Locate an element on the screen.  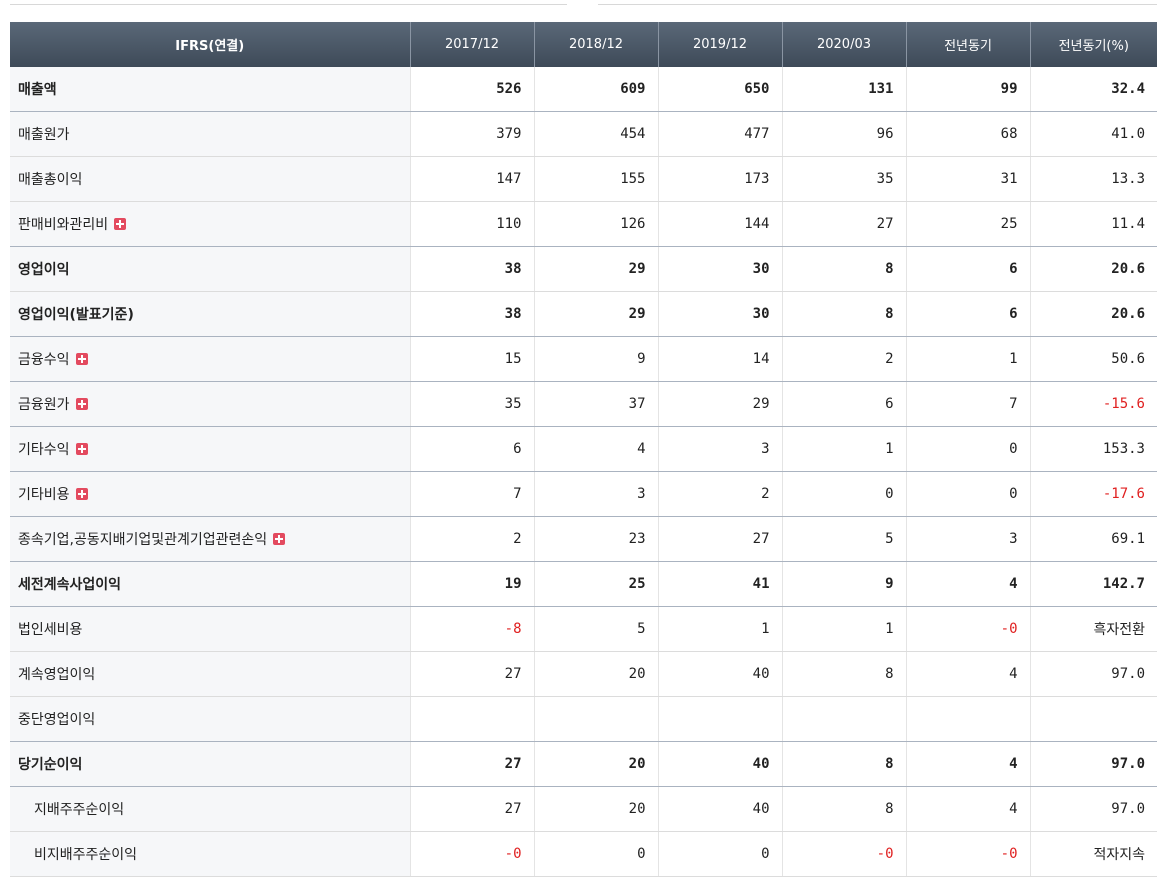
value-cell: 477 is located at coordinates (719, 134).